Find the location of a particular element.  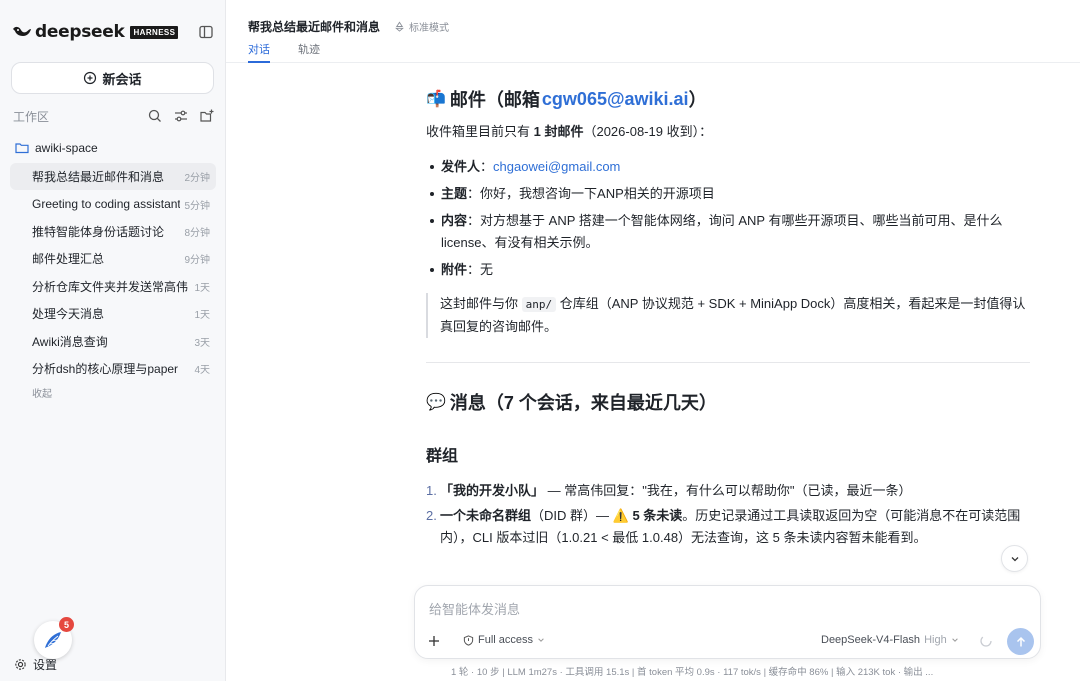

settings-button: 设置 is located at coordinates (35, 664).